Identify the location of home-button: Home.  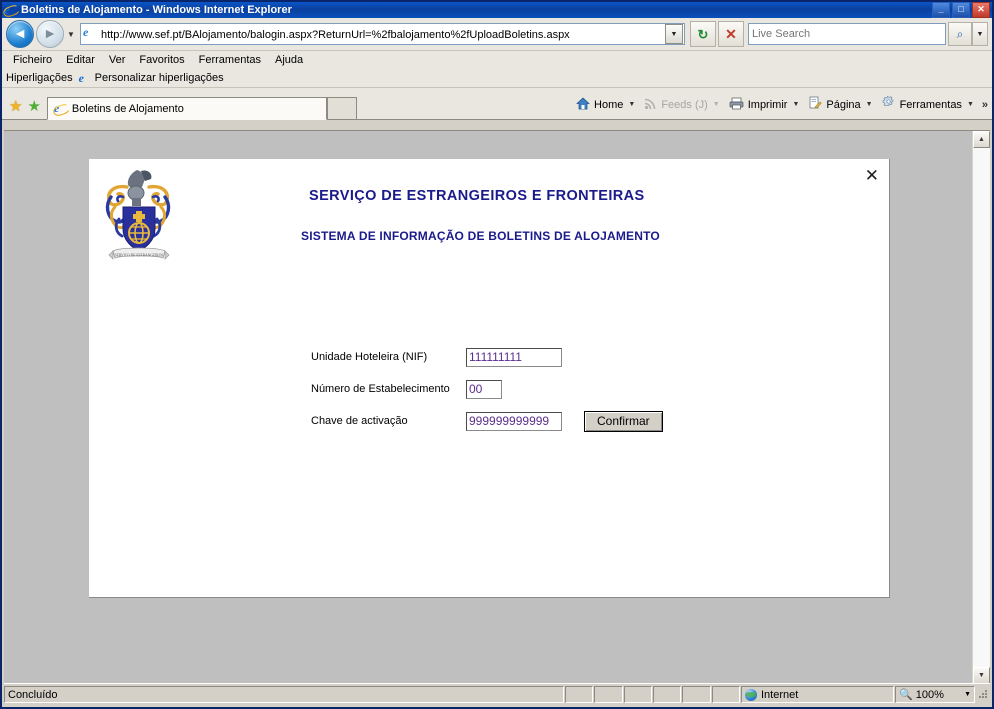
(599, 105).